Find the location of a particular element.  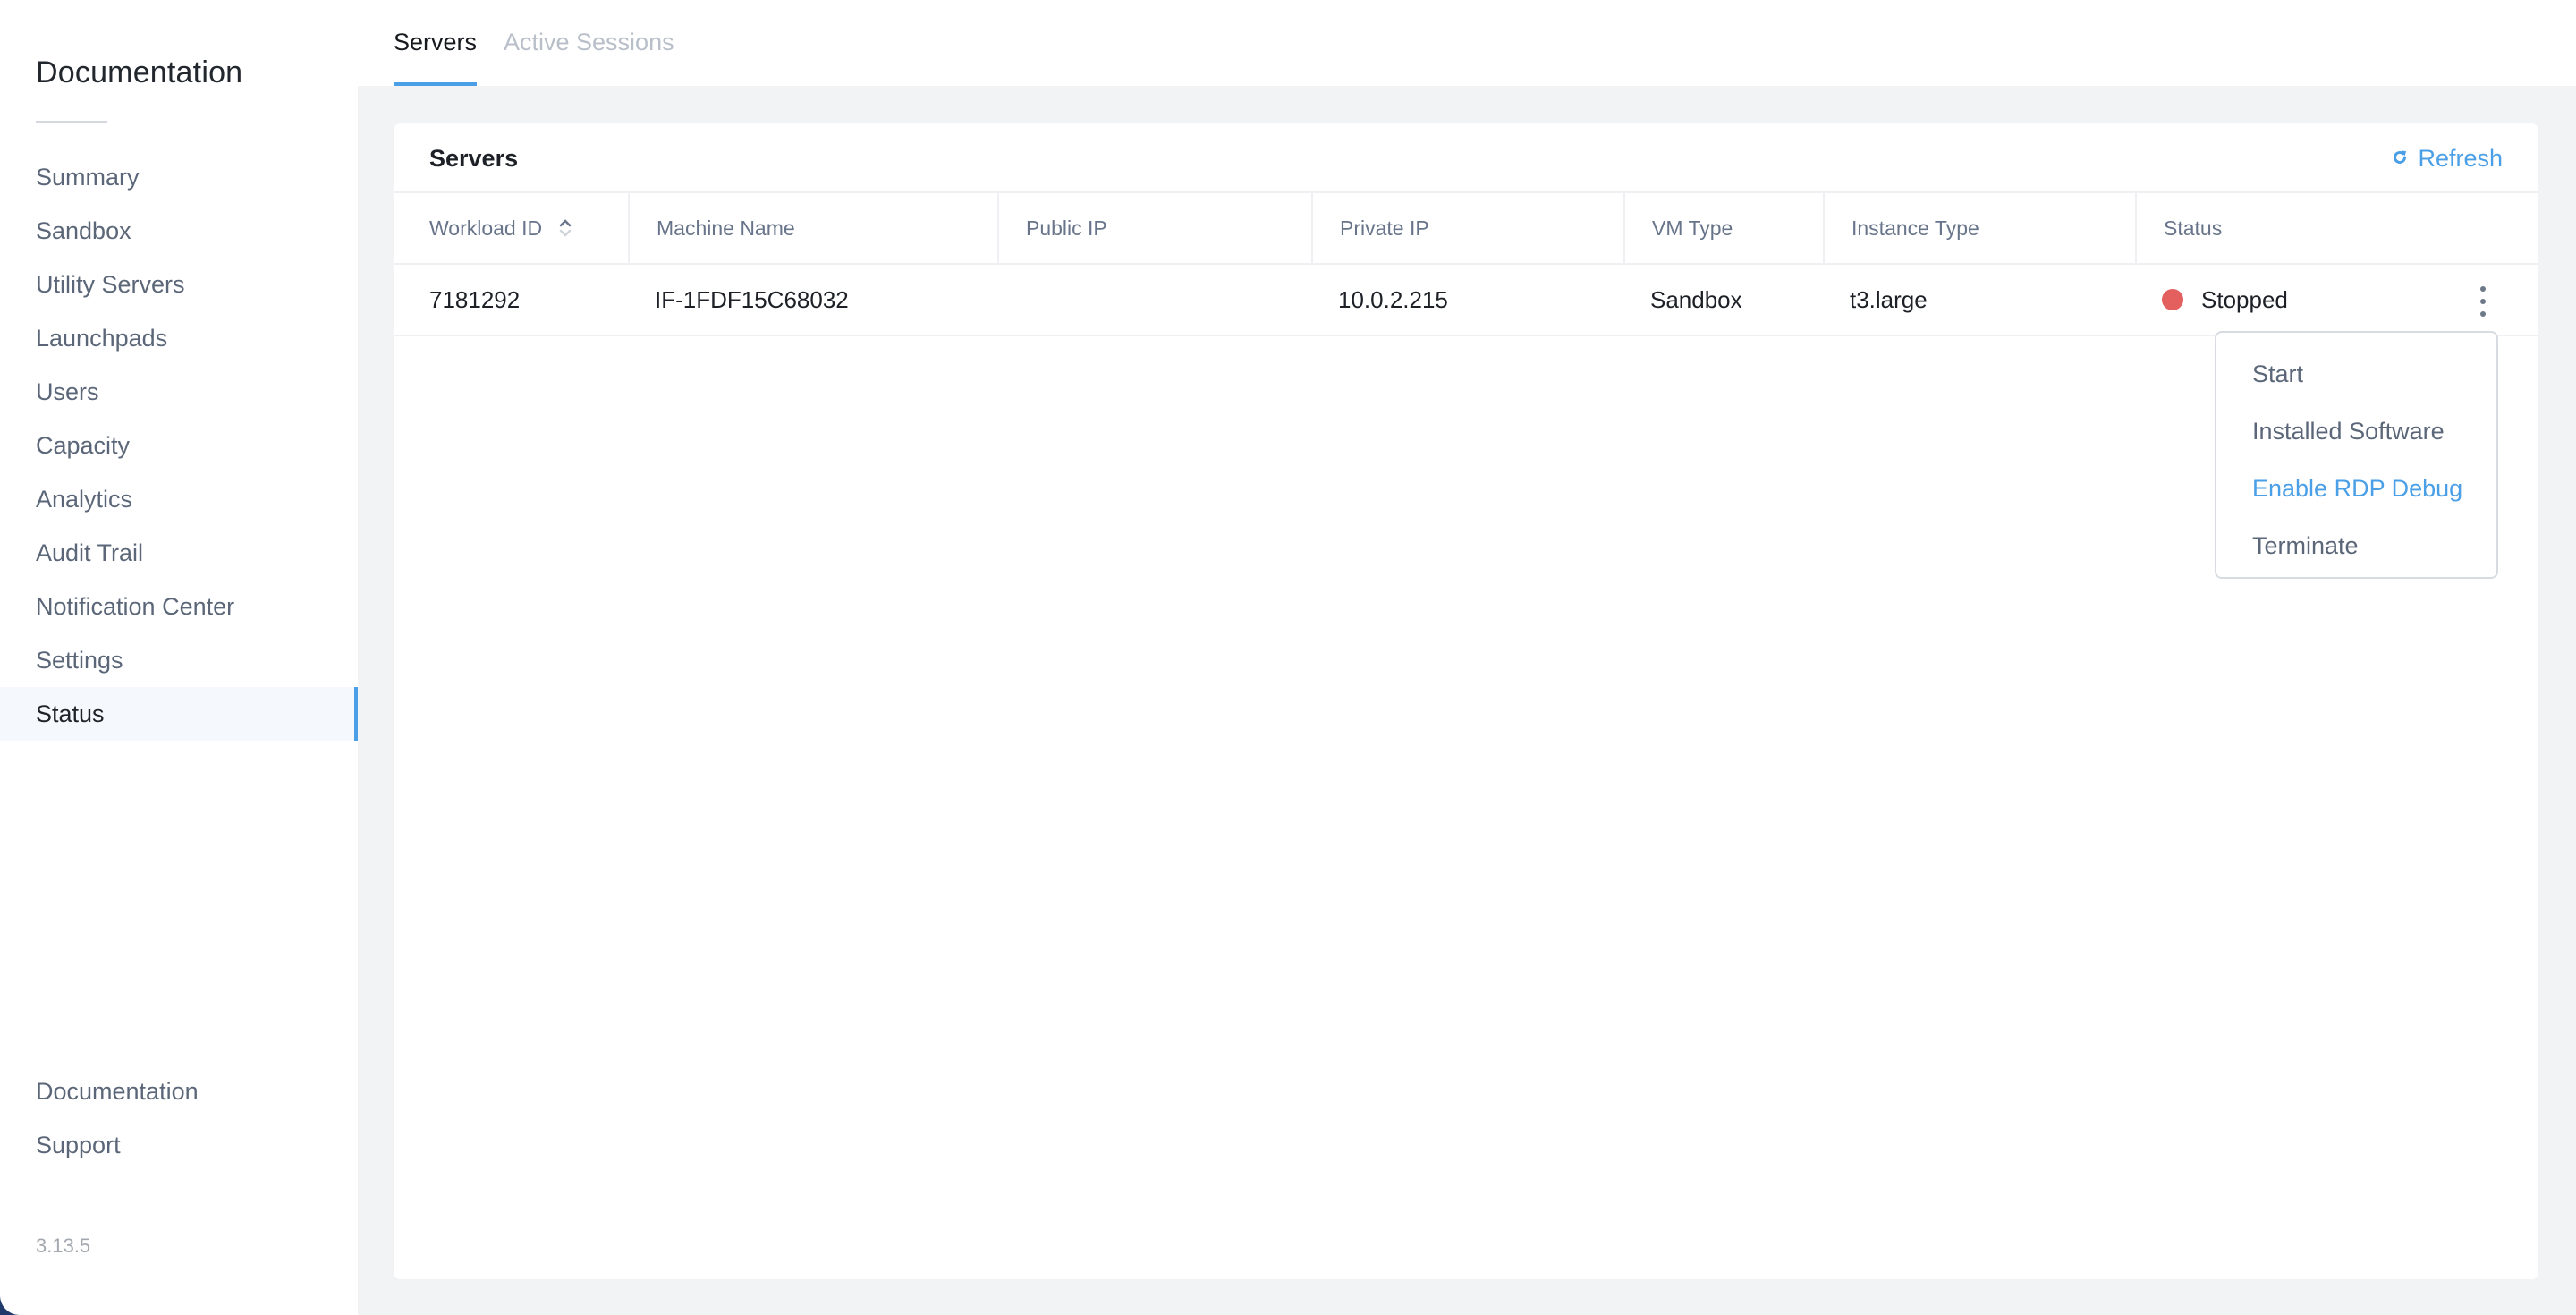

sidebar-item-capacity: Capacity is located at coordinates (179, 445).